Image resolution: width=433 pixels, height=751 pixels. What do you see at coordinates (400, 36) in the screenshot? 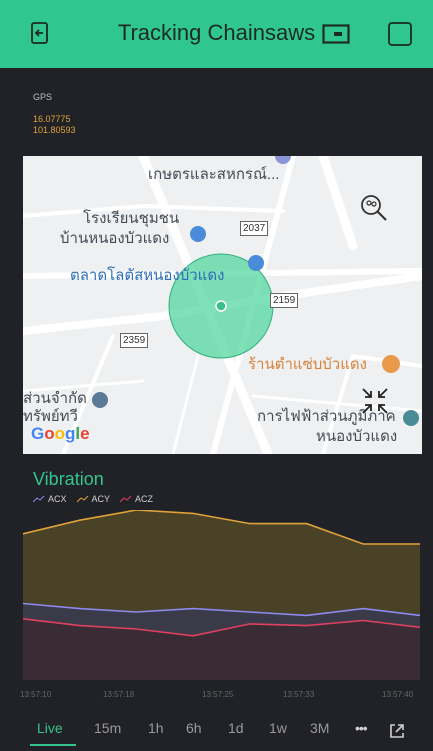
I see `square-icon` at bounding box center [400, 36].